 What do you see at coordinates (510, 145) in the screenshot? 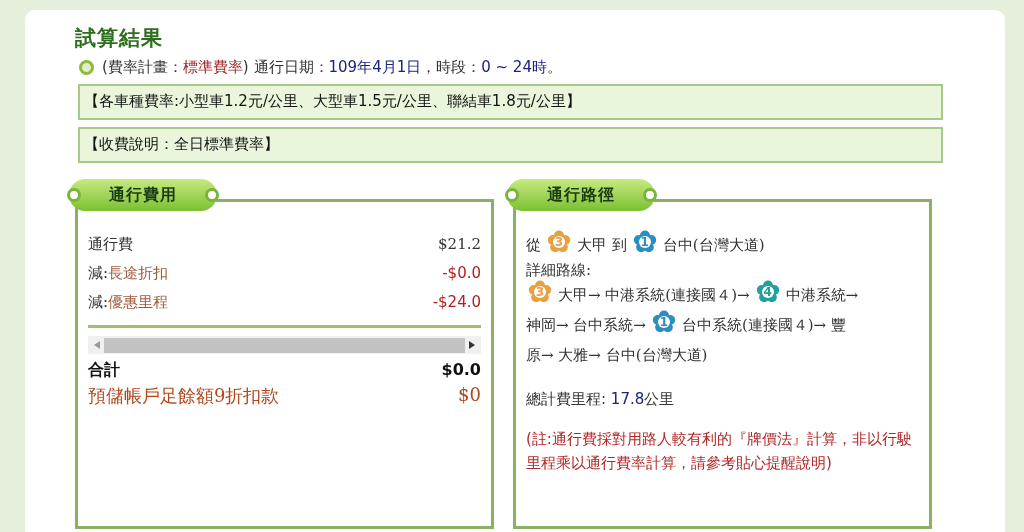
I see `notice-box: 【收費說明：全日標準費率】` at bounding box center [510, 145].